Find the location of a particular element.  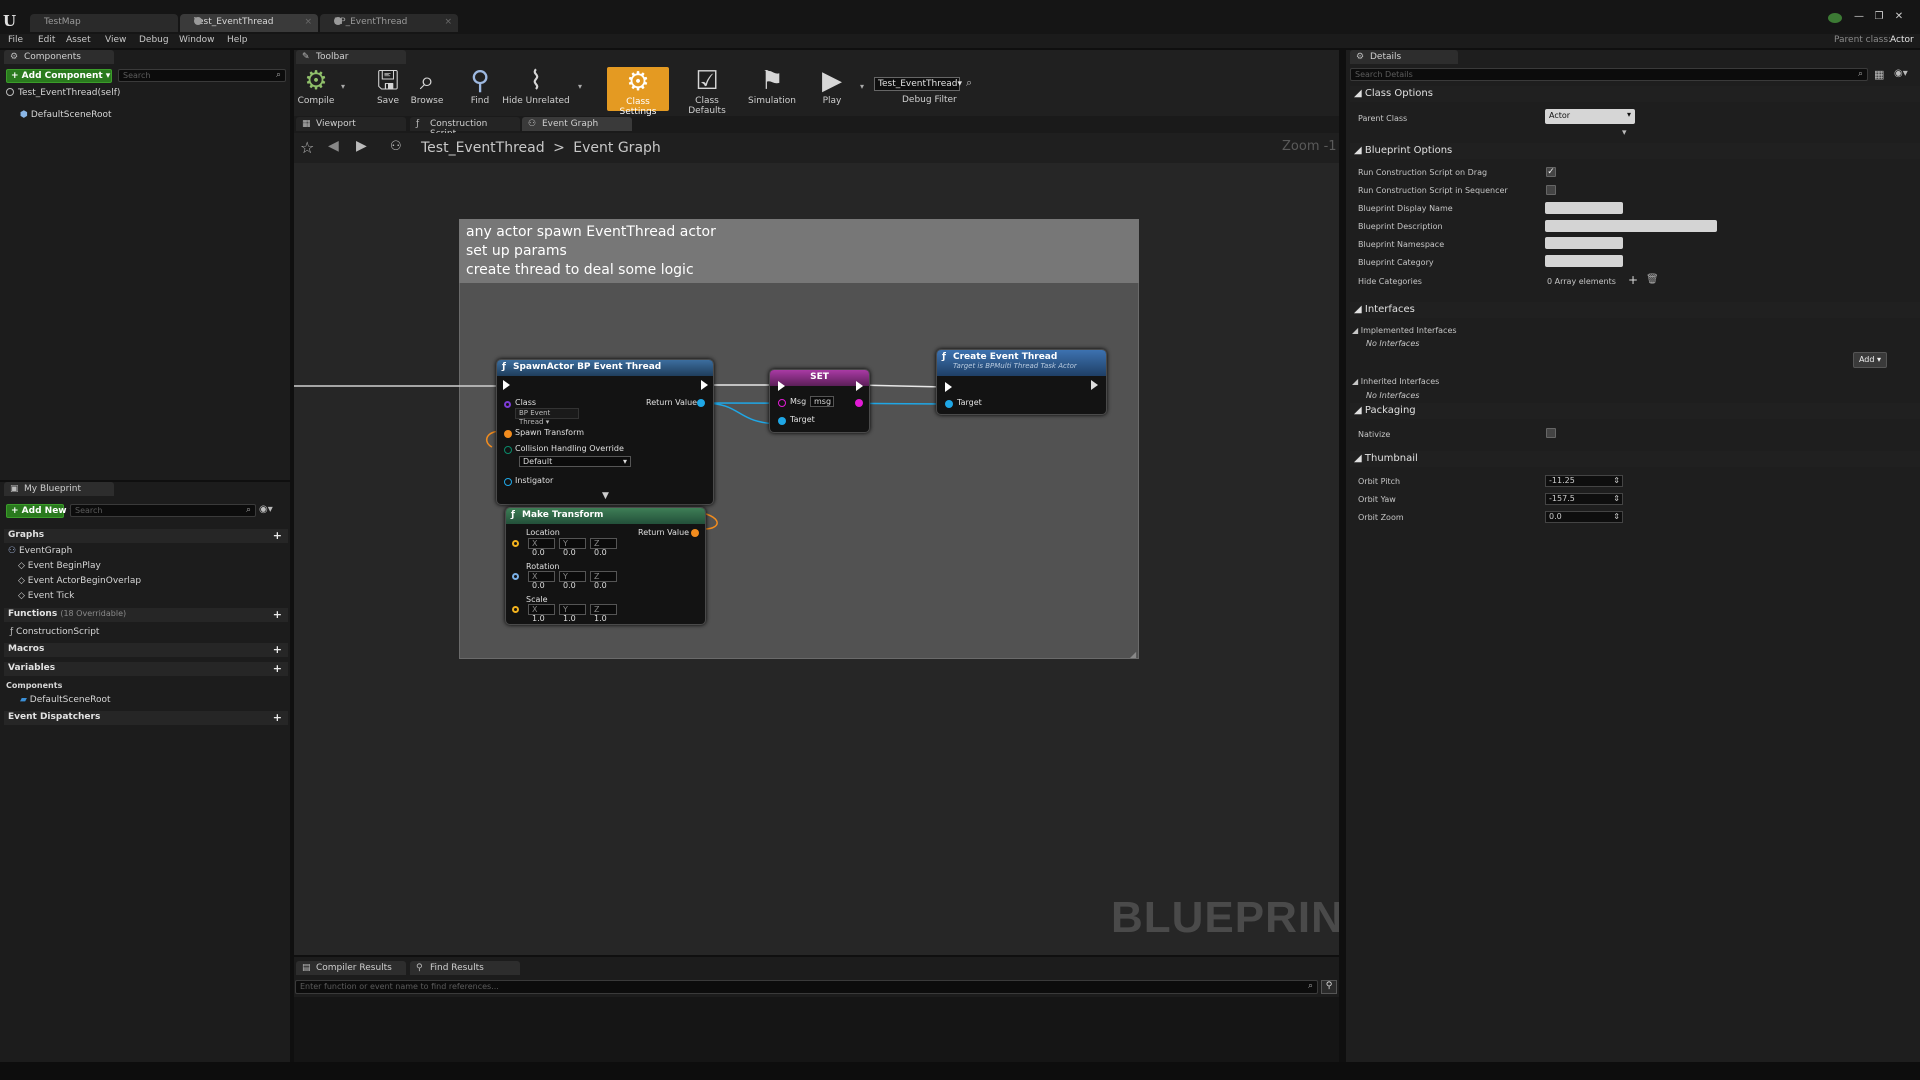

nativize-checkbox is located at coordinates (1551, 433).